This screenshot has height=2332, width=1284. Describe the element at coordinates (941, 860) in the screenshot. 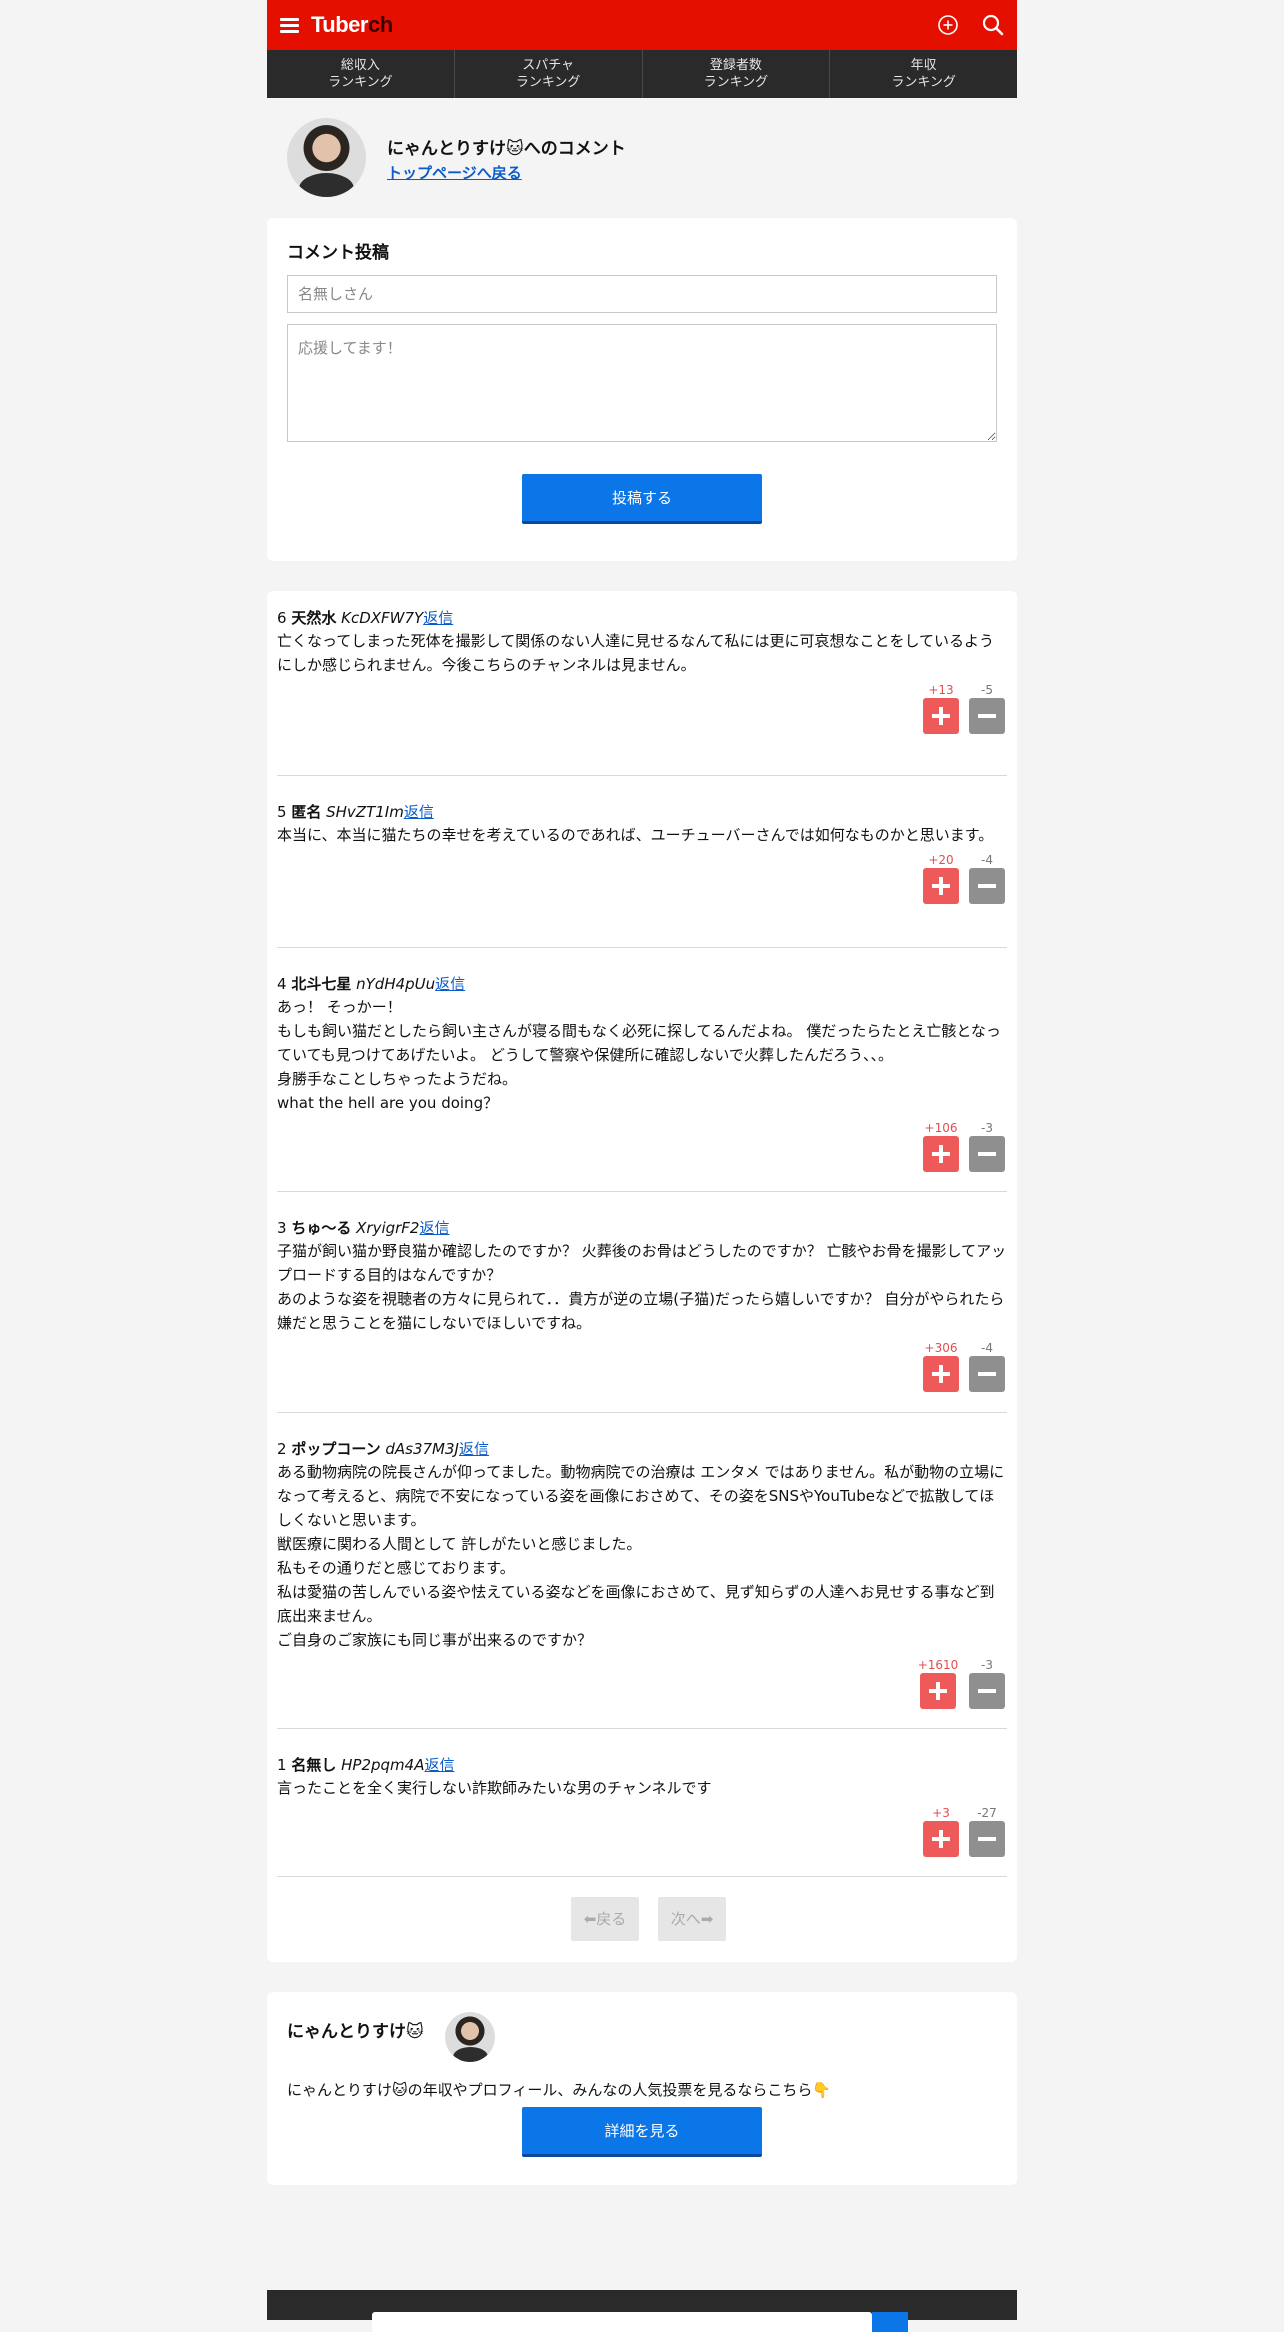

I see `upvote-count: +20` at that location.